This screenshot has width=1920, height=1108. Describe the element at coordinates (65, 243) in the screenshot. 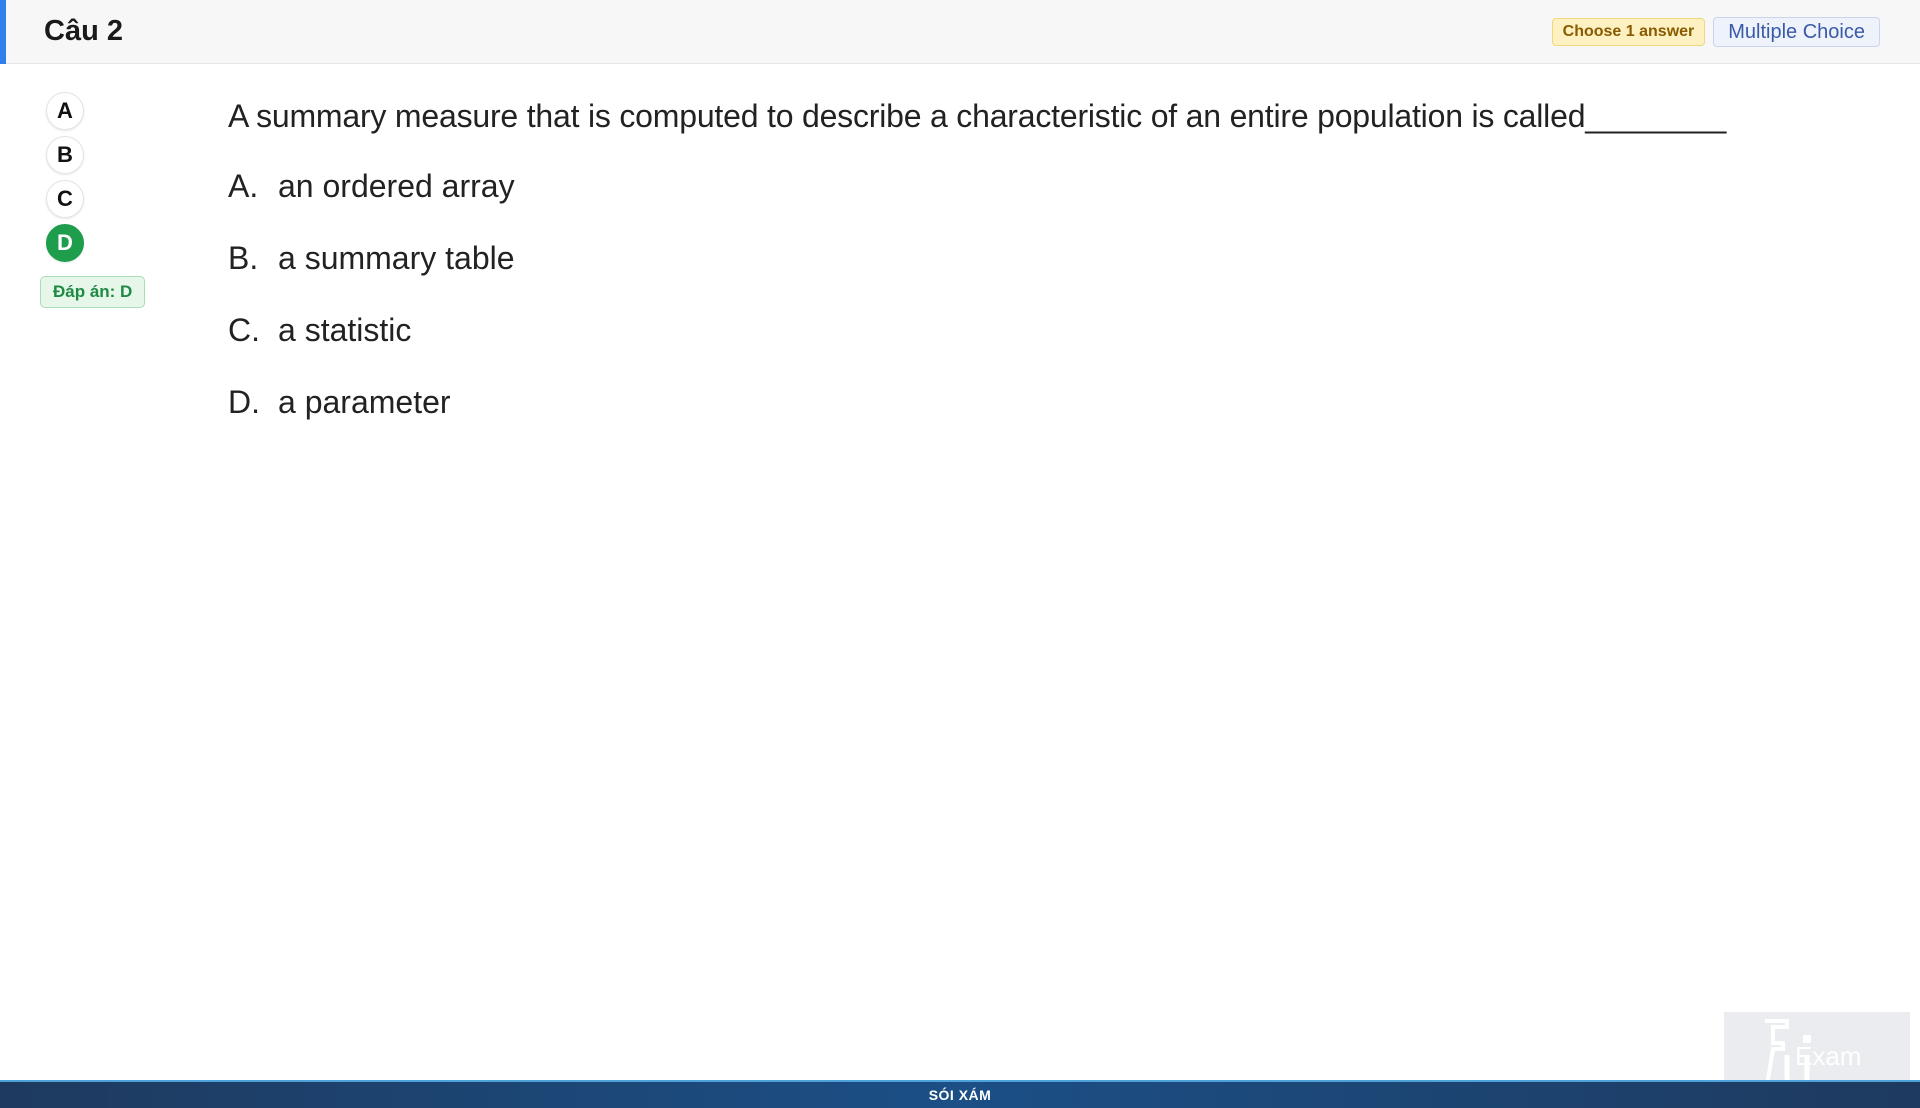

I see `answer-option-d-selected: D` at that location.